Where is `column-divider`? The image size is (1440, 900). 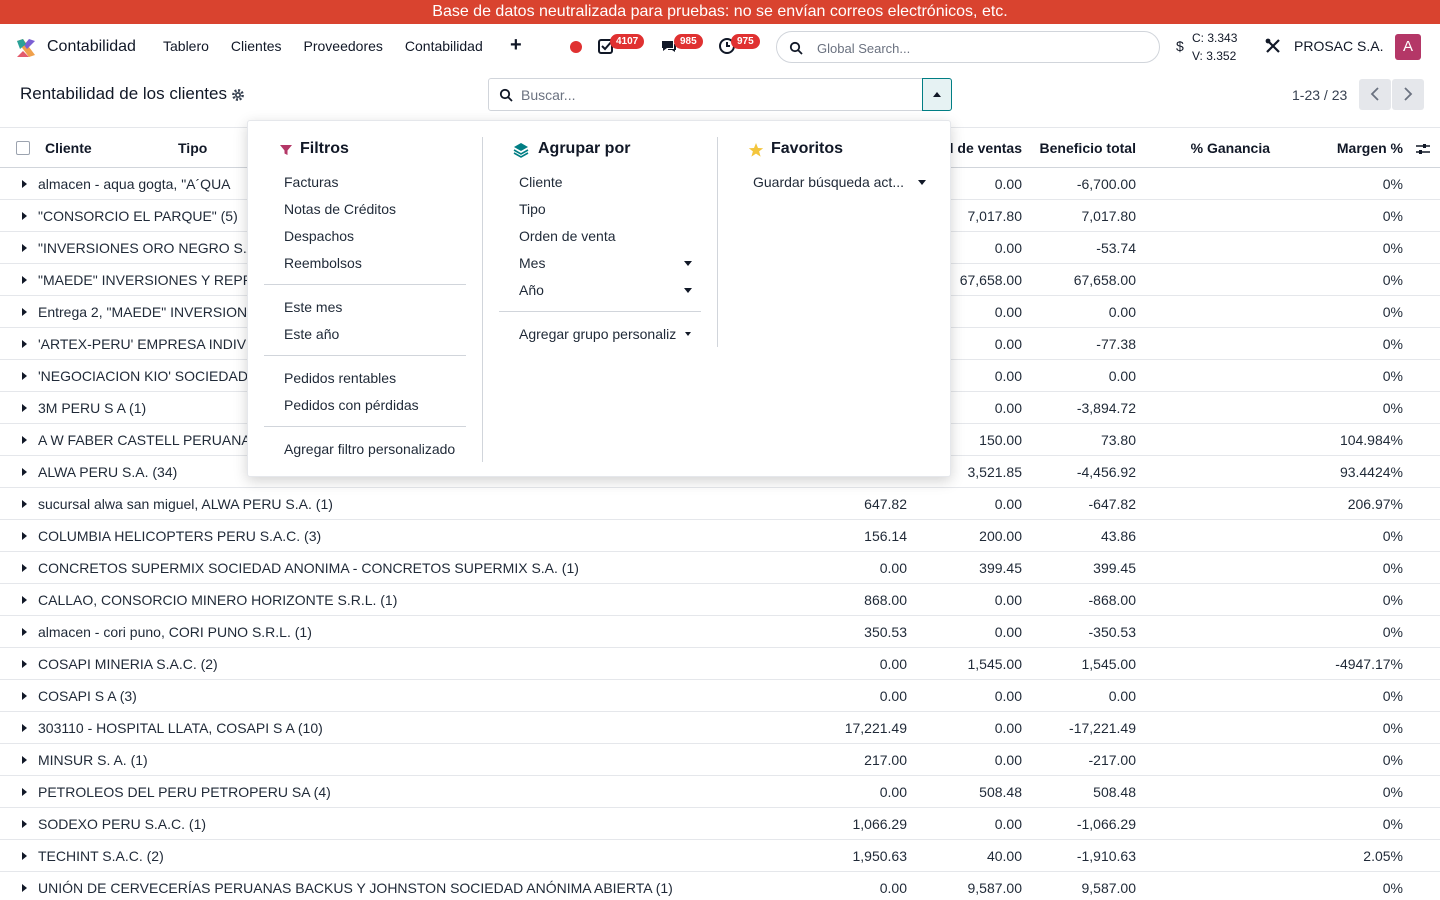 column-divider is located at coordinates (482, 299).